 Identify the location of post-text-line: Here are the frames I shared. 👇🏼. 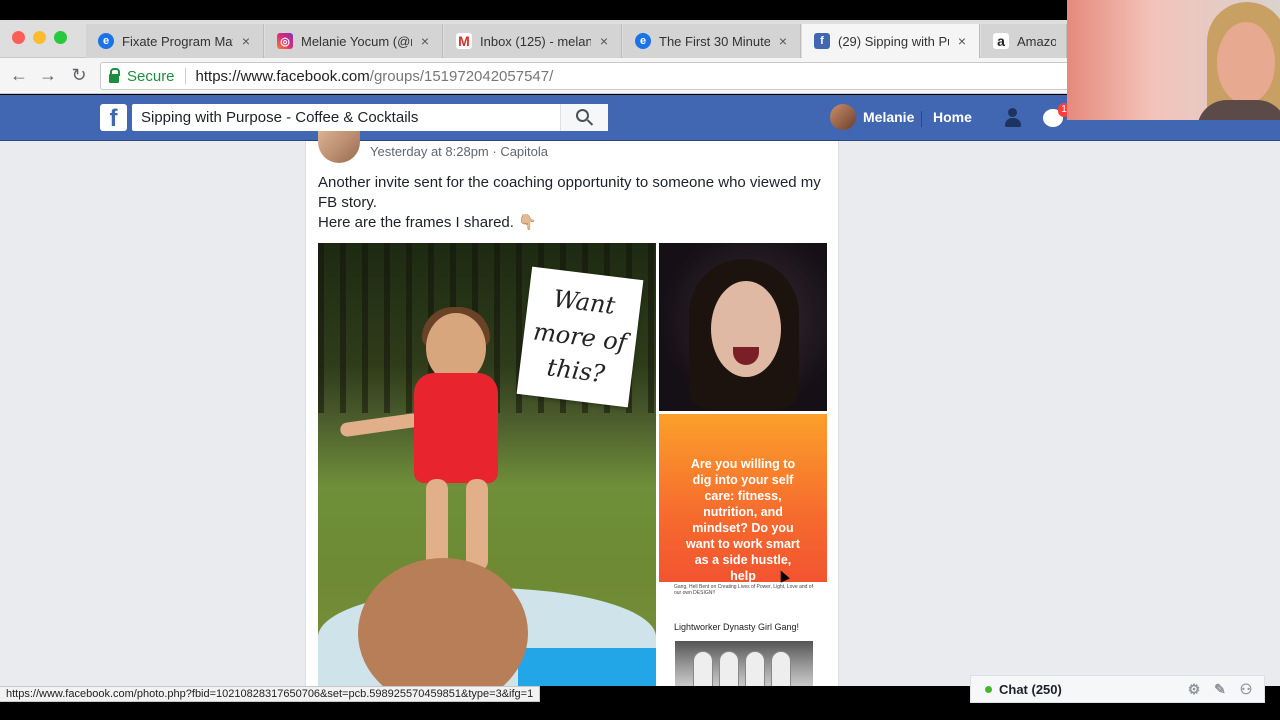
(573, 223).